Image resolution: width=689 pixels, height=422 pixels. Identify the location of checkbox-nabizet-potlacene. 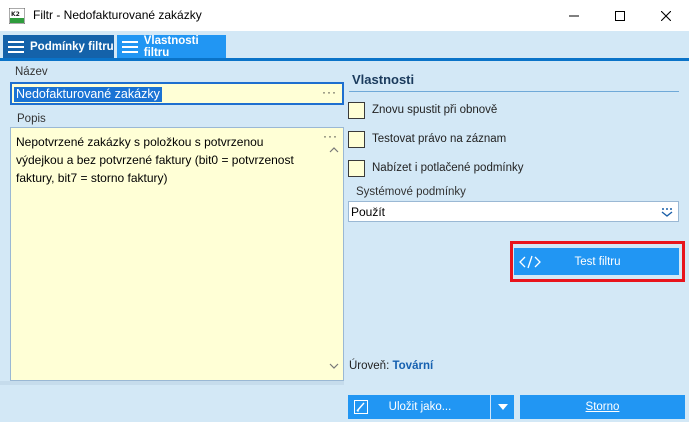
(356, 168).